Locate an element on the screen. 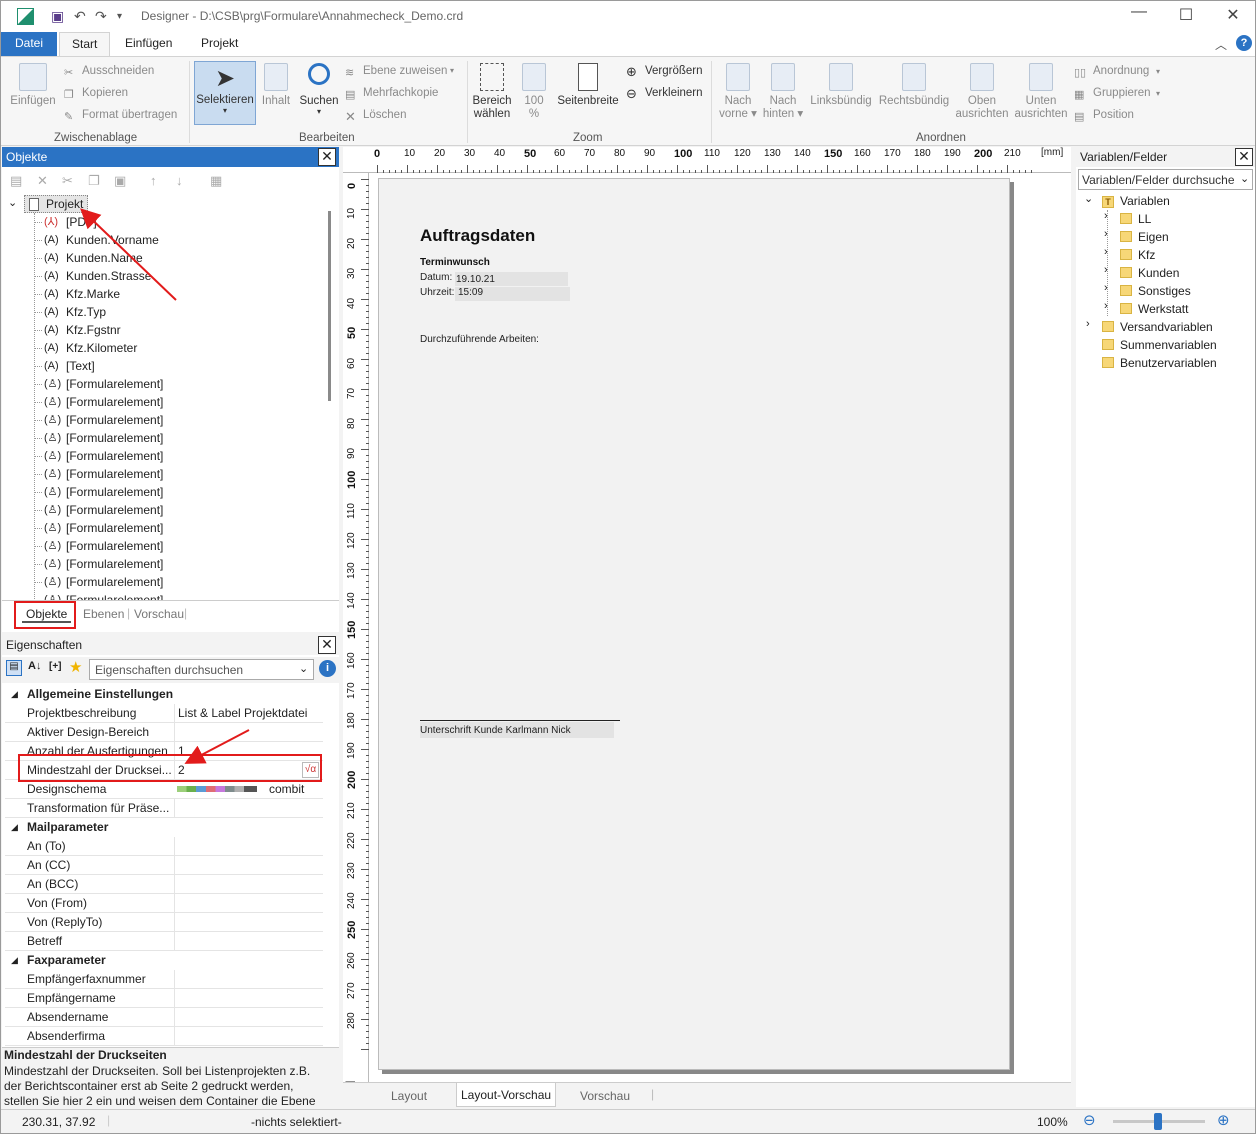 This screenshot has height=1135, width=1256. arrow-to-mindestzahl is located at coordinates (217, 746).